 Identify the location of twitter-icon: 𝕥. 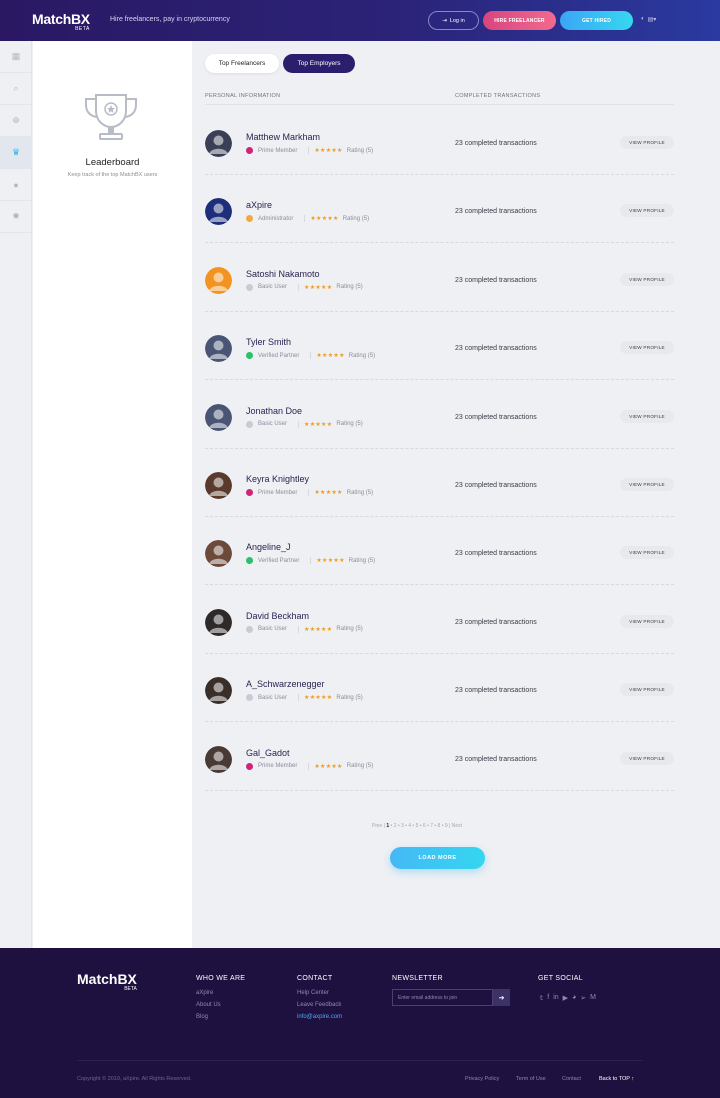
(541, 998).